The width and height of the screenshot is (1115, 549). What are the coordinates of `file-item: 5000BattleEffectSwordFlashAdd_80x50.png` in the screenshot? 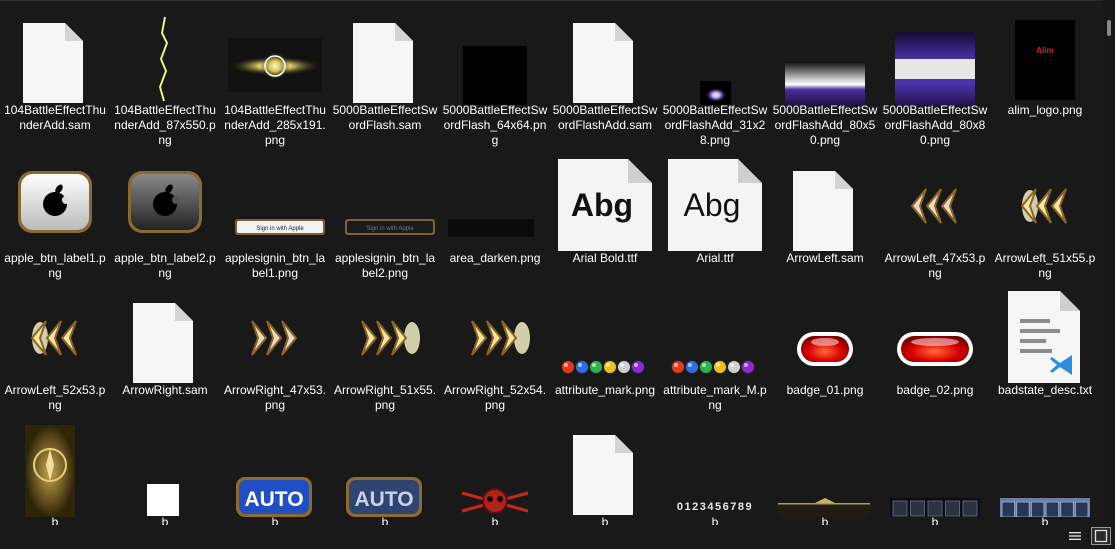 It's located at (825, 79).